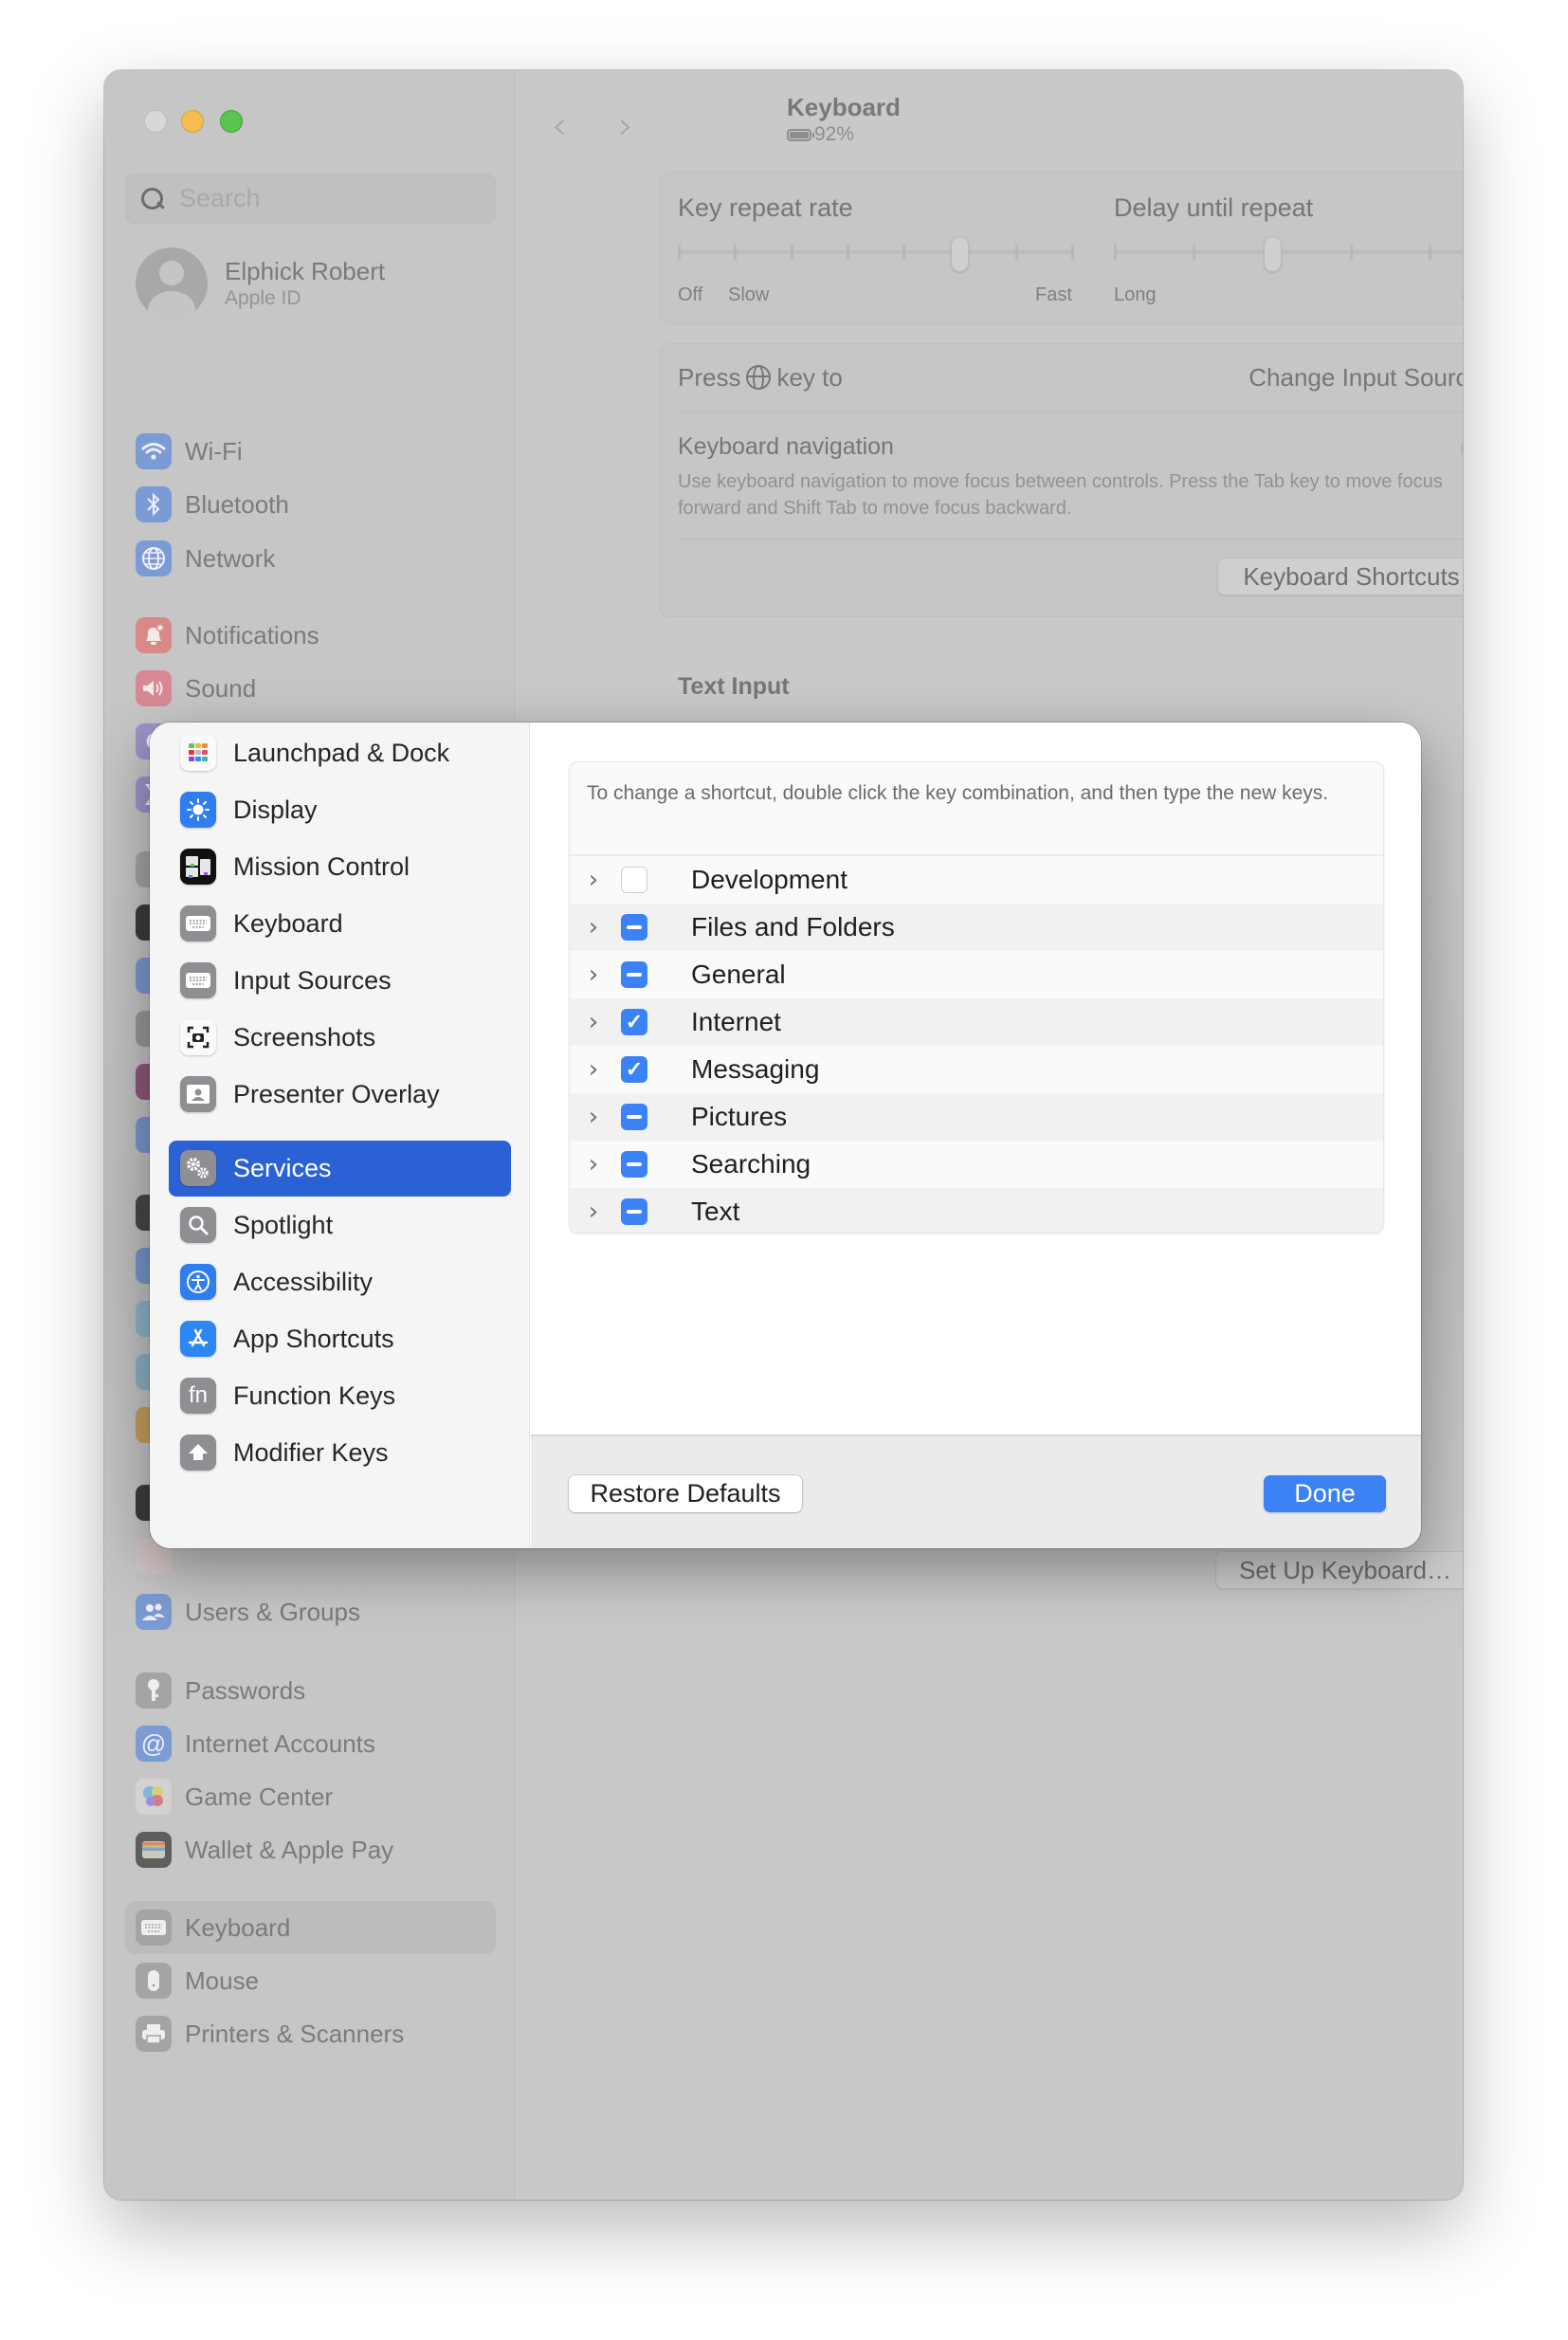 The height and width of the screenshot is (2340, 1568). I want to click on profile-name: Elphick Robert, so click(305, 271).